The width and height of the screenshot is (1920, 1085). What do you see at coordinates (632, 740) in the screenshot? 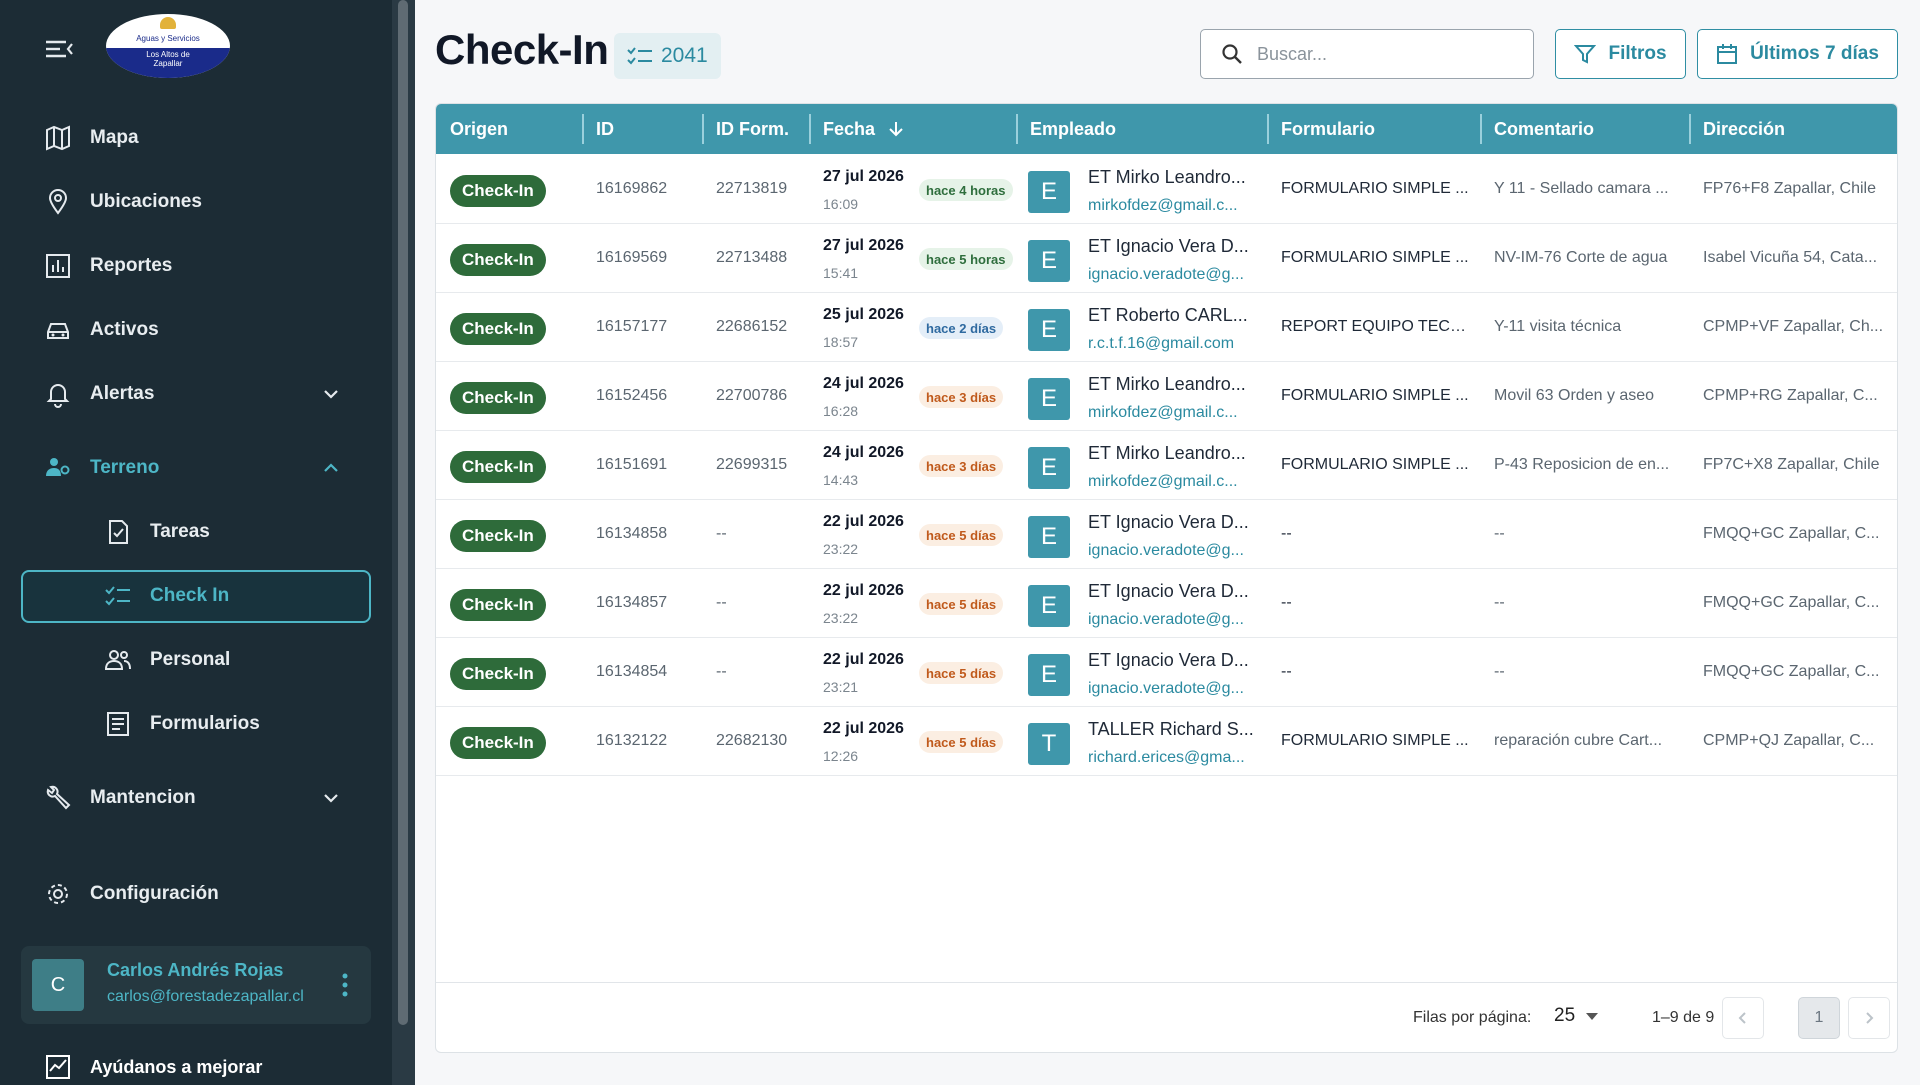
I see `cell-id: 16132122` at bounding box center [632, 740].